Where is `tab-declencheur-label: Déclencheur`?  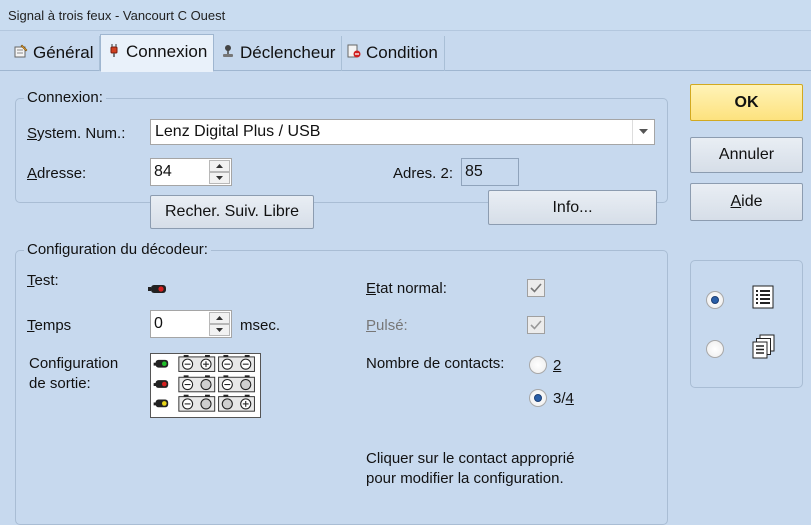 tab-declencheur-label: Déclencheur is located at coordinates (288, 52).